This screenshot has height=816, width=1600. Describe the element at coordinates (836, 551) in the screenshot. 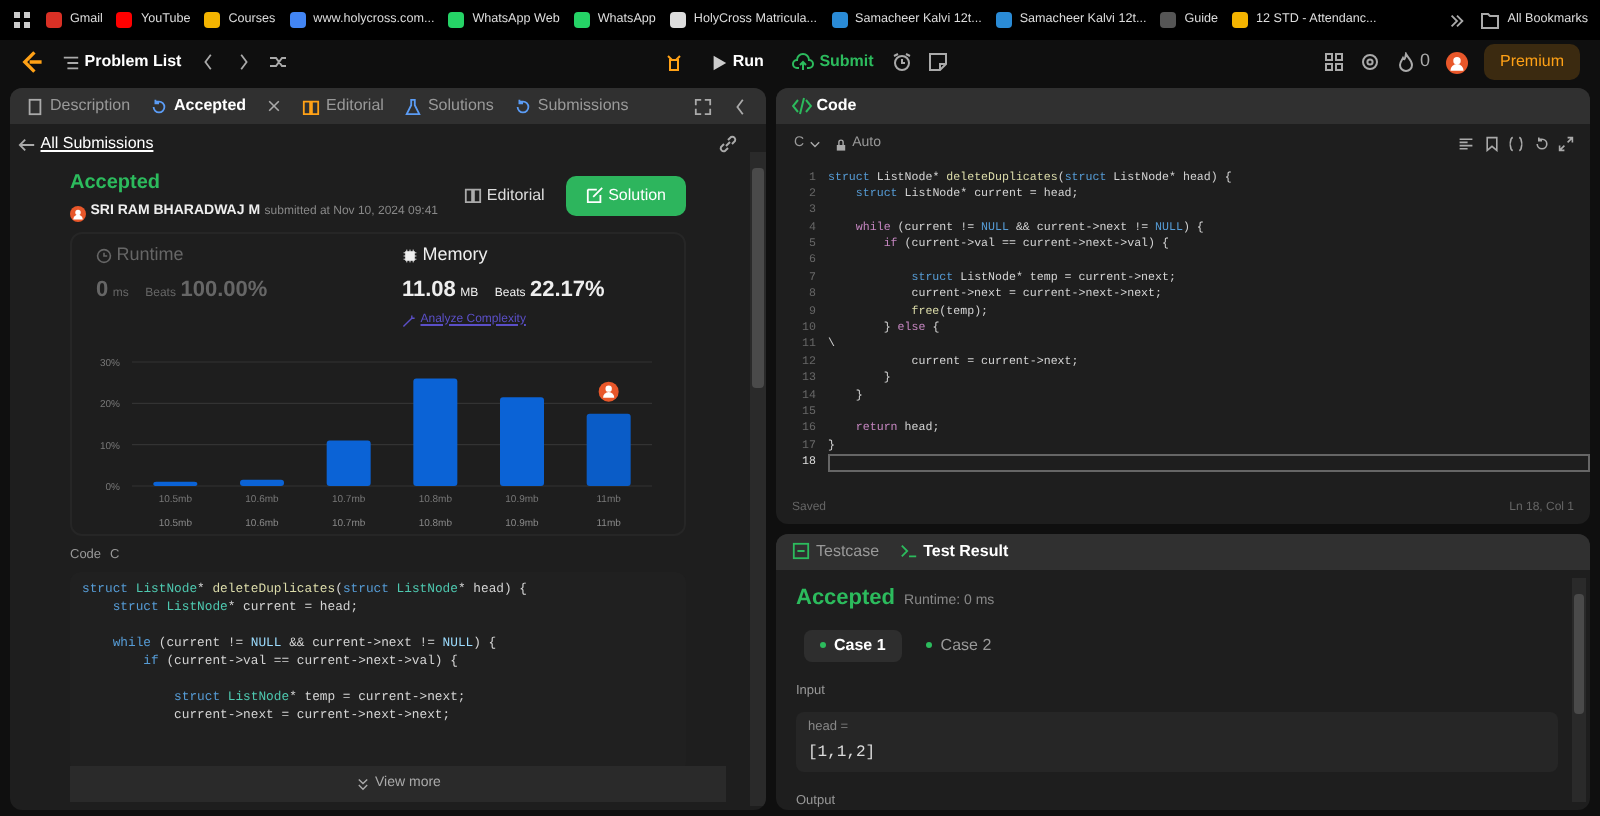

I see `console-tab: Testcase` at that location.